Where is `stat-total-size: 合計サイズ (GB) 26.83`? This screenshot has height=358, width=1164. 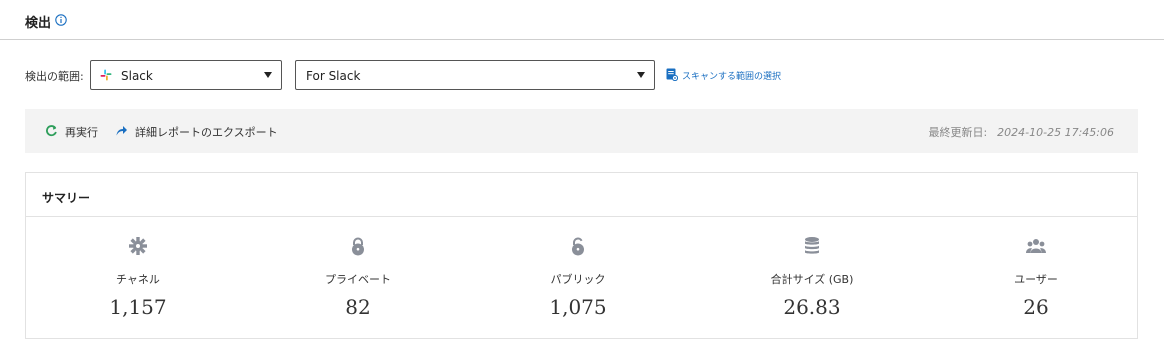 stat-total-size: 合計サイズ (GB) 26.83 is located at coordinates (812, 280).